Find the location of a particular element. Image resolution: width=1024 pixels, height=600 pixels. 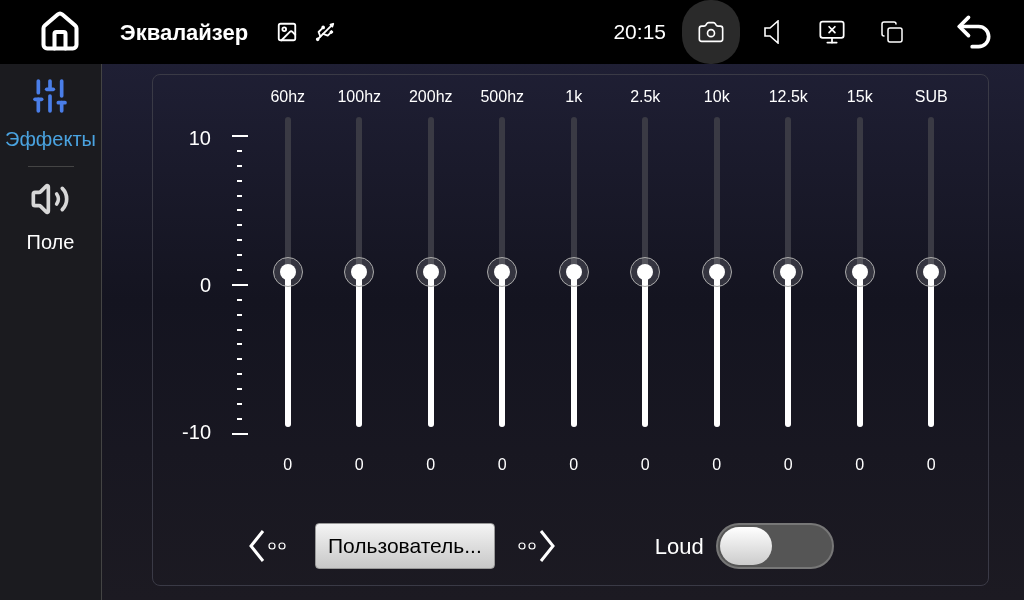

chevron-dots-left-icon is located at coordinates (268, 546).